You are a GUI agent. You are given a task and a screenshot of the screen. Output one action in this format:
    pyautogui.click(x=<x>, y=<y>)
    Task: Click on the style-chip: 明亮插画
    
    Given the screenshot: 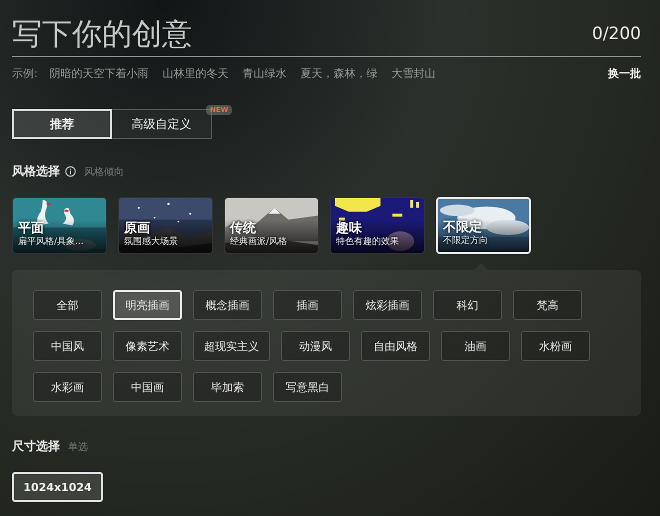 What is the action you would take?
    pyautogui.click(x=147, y=305)
    